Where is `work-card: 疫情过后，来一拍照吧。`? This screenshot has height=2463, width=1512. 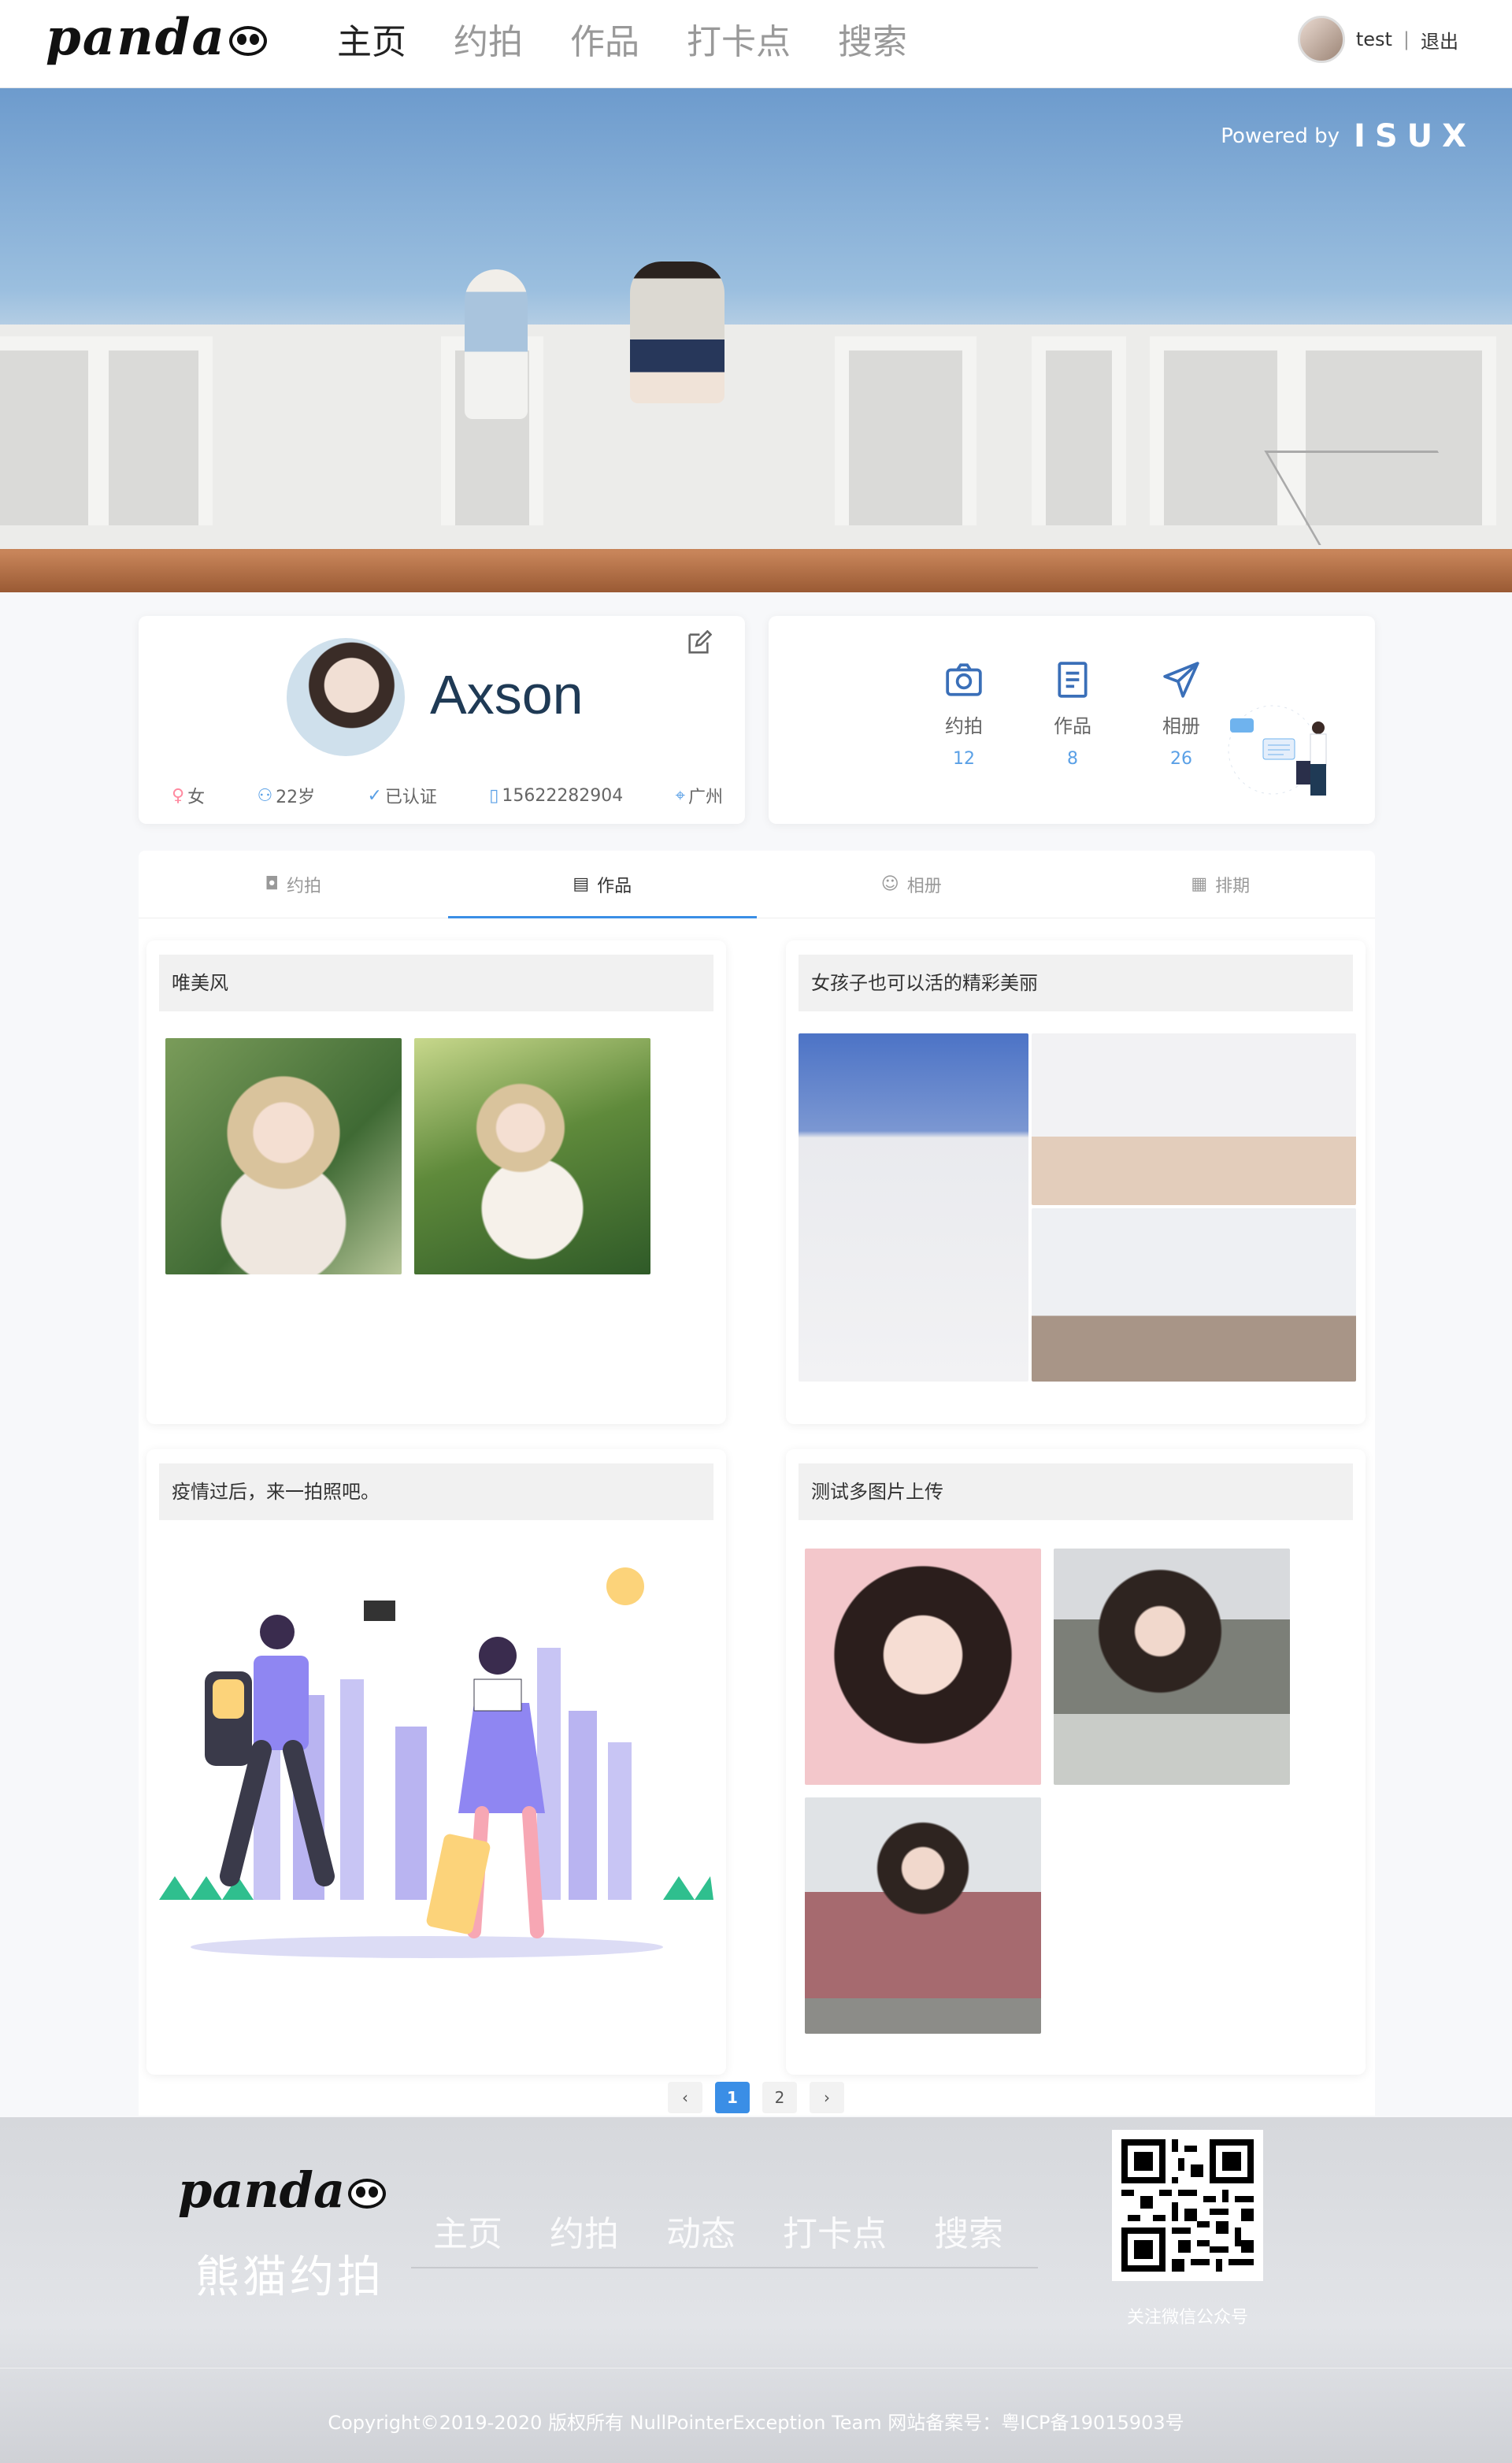
work-card: 疫情过后，来一拍照吧。 is located at coordinates (436, 1762).